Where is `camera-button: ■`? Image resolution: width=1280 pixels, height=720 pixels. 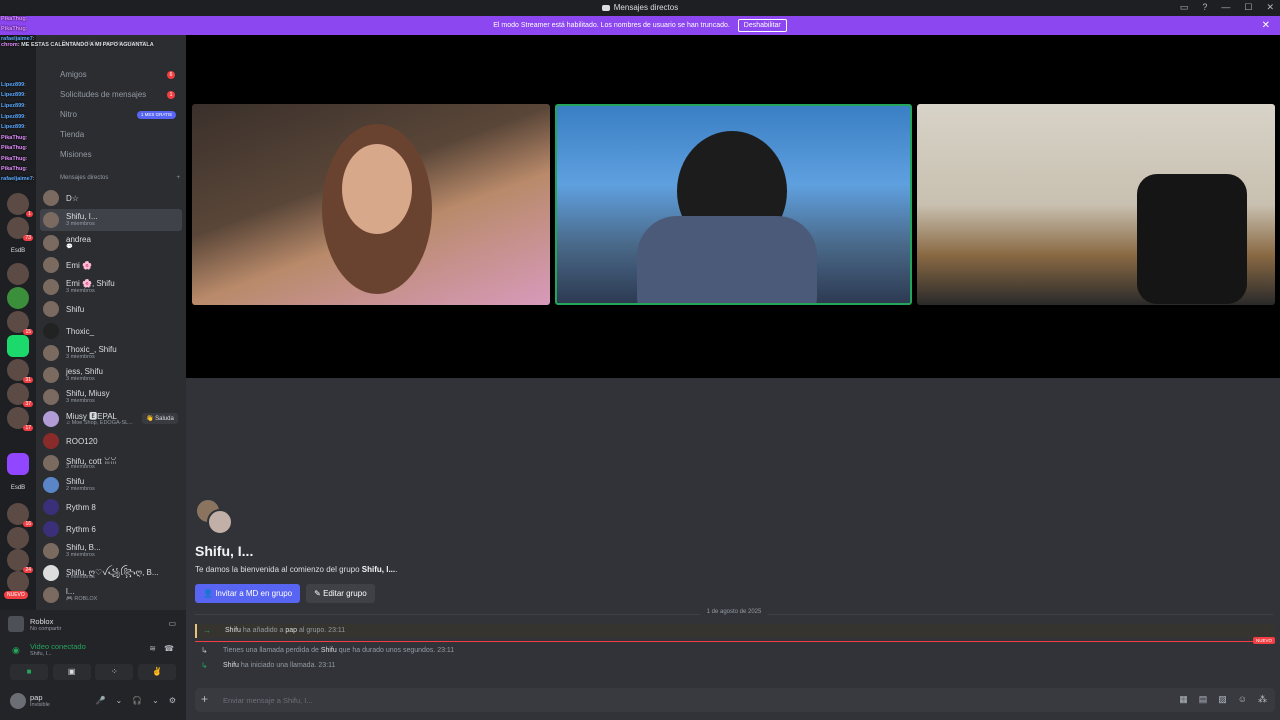
camera-button: ■ is located at coordinates (29, 672).